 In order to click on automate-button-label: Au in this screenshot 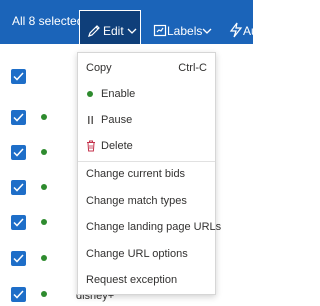, I will do `click(248, 31)`.